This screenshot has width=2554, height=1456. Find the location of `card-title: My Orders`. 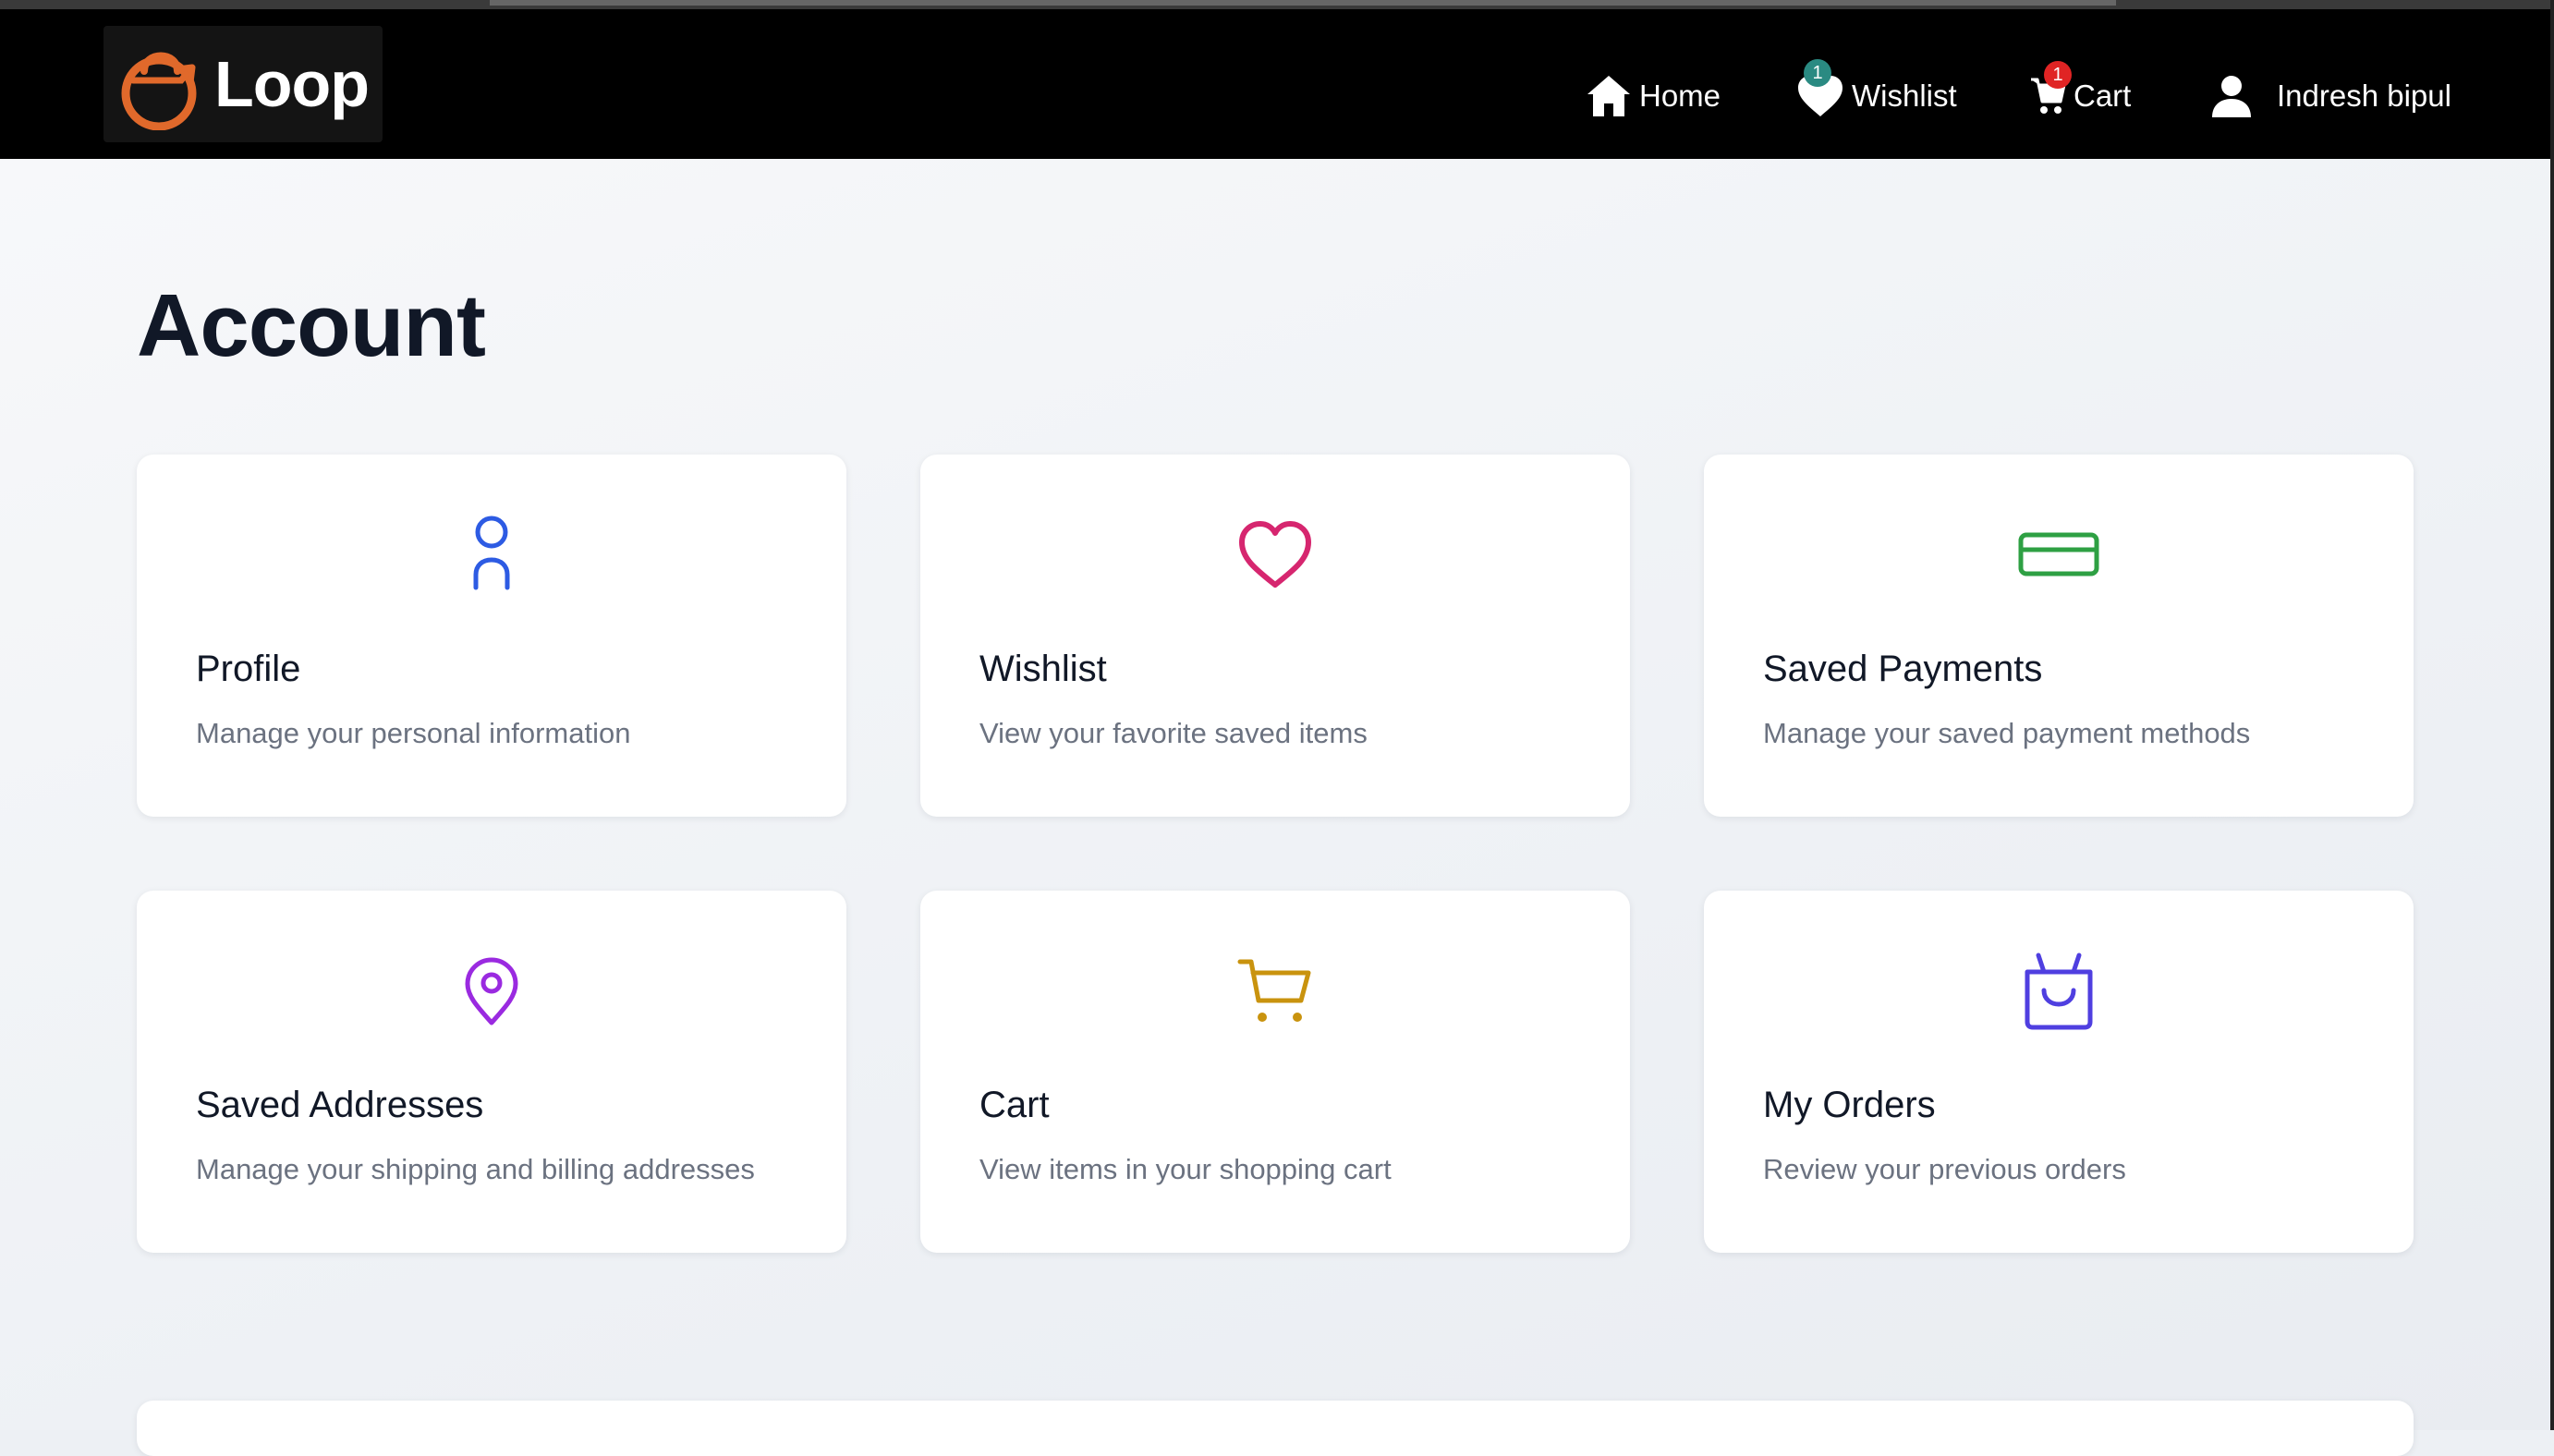

card-title: My Orders is located at coordinates (1850, 1105).